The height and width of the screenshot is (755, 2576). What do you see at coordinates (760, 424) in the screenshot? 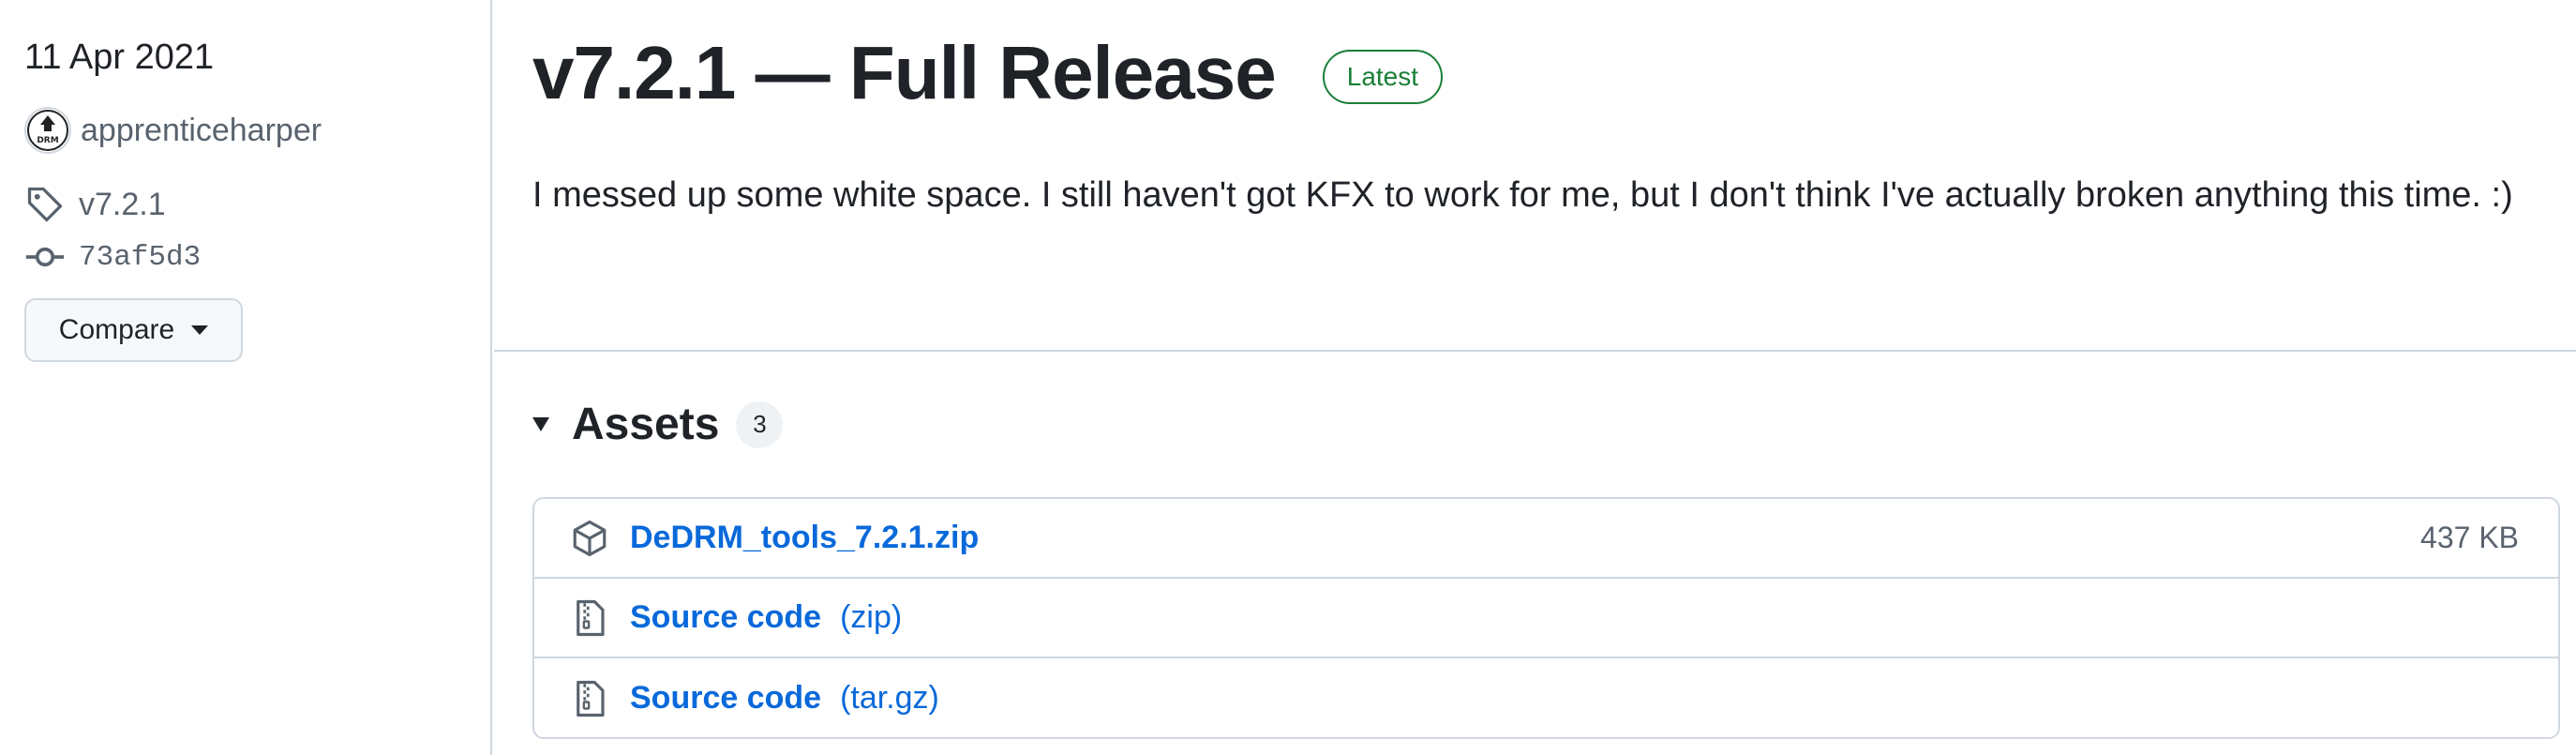
I see `assets-count-badge: 3` at bounding box center [760, 424].